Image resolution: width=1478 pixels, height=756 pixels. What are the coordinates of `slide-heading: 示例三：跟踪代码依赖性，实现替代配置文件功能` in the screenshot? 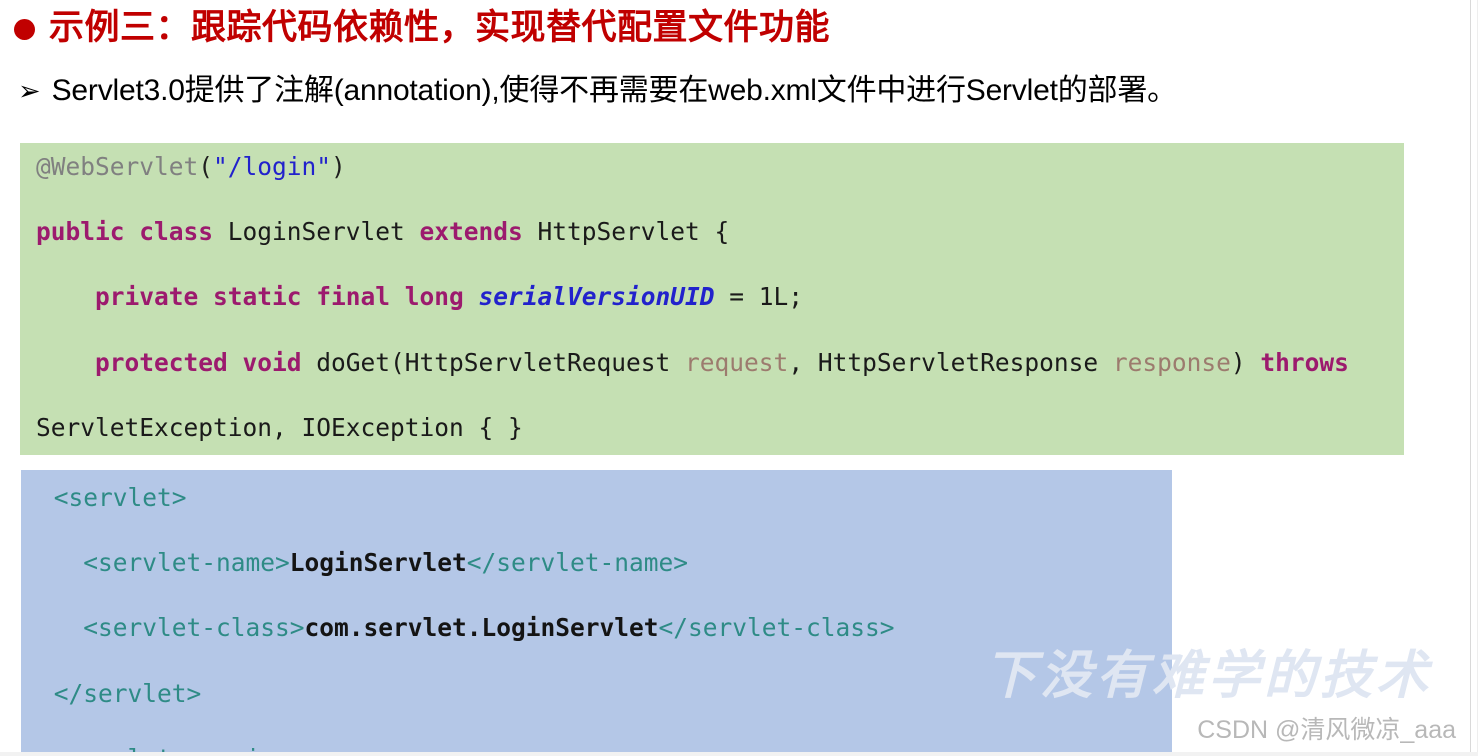 It's located at (734, 28).